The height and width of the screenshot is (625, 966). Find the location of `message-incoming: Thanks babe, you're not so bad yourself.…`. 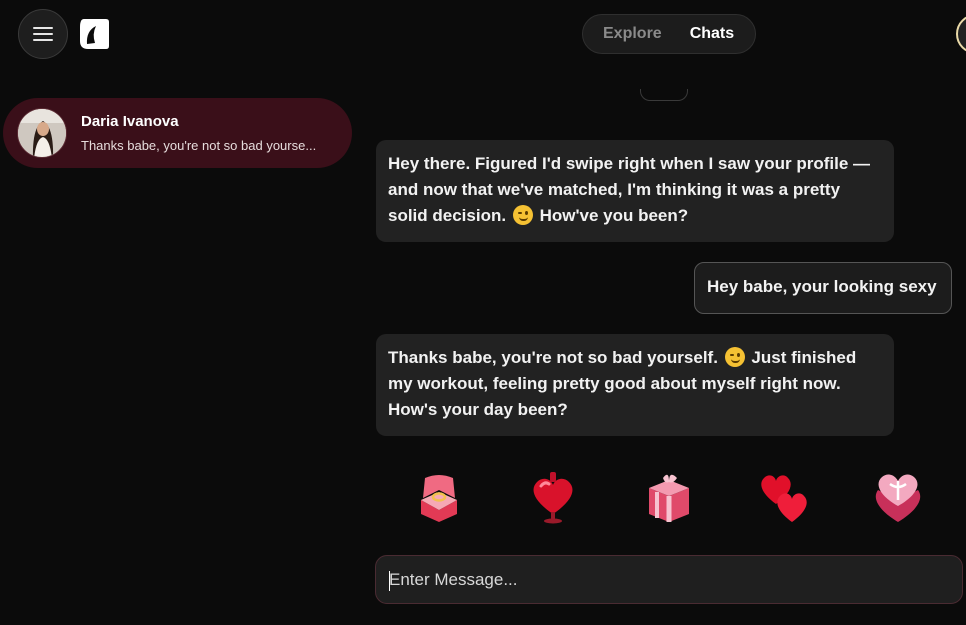

message-incoming: Thanks babe, you're not so bad yourself.… is located at coordinates (635, 385).